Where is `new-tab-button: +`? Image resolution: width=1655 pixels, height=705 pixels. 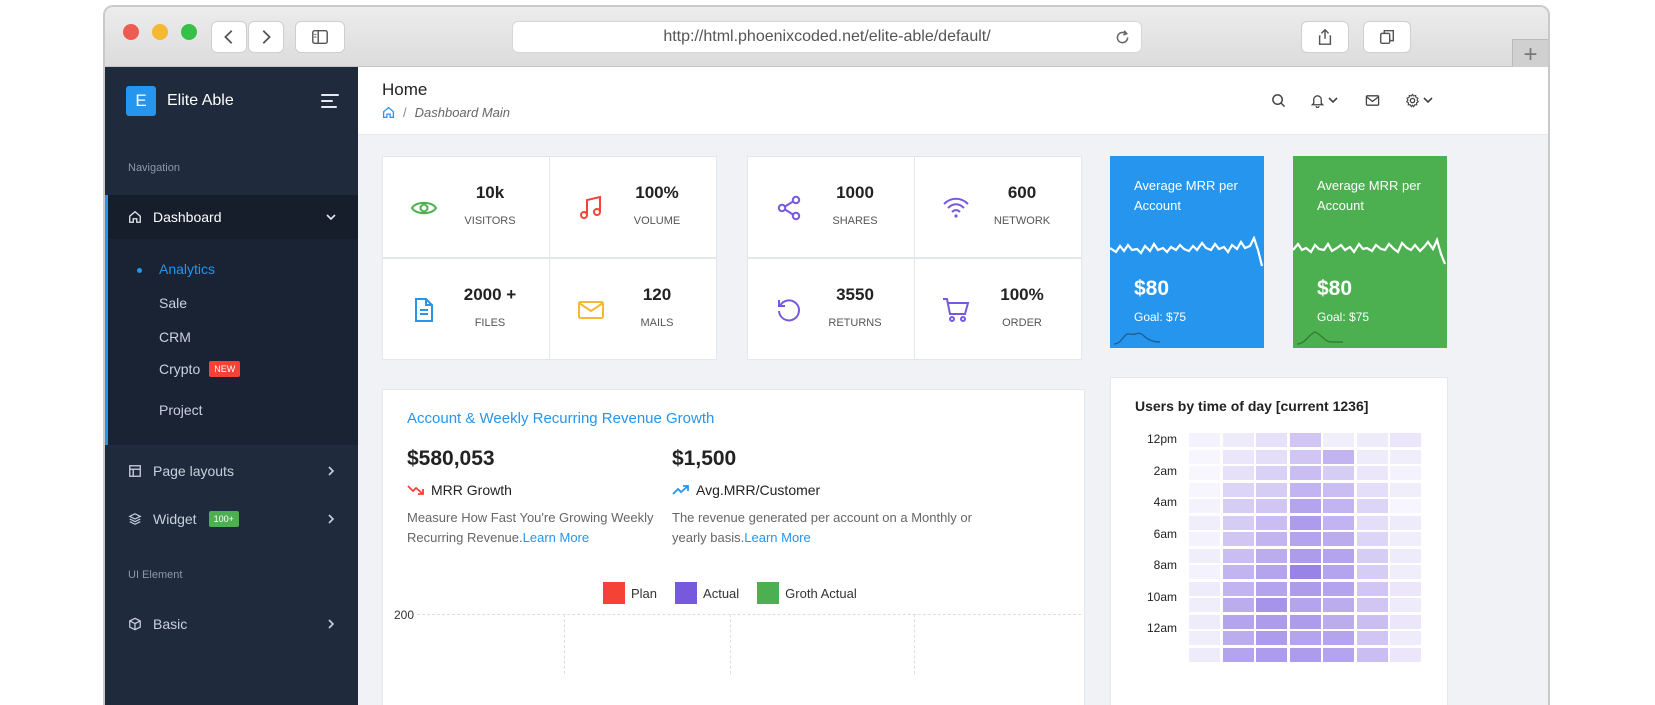 new-tab-button: + is located at coordinates (1530, 54).